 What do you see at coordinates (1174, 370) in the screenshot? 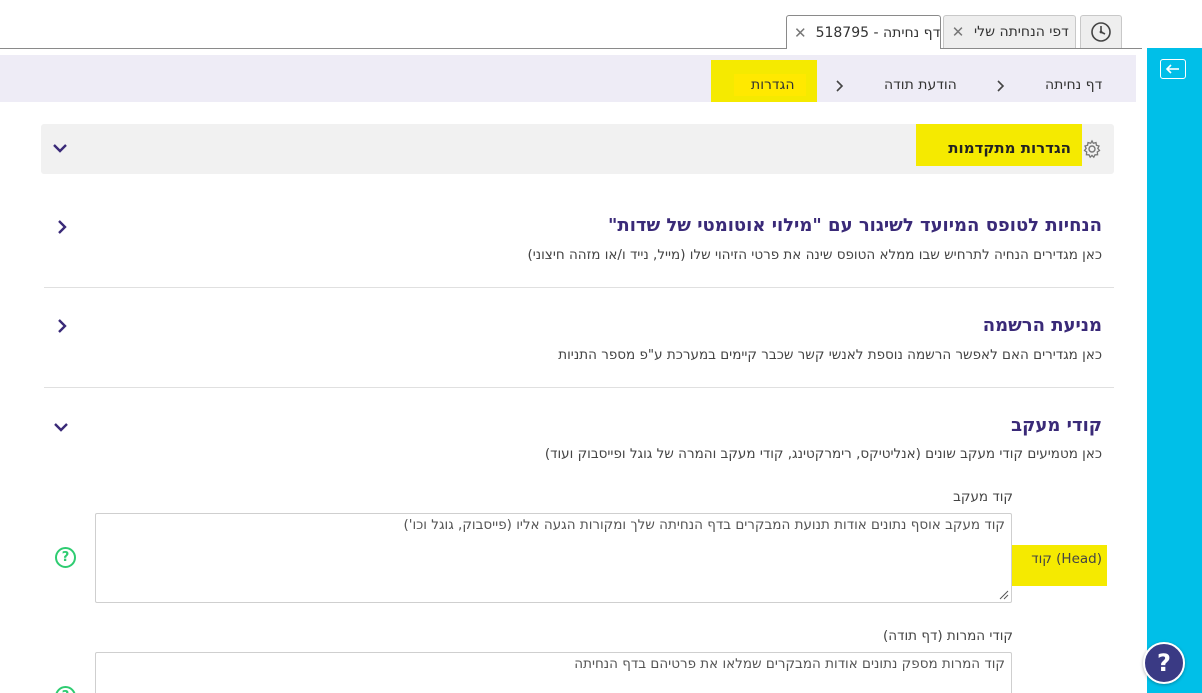
I see `right-sidebar` at bounding box center [1174, 370].